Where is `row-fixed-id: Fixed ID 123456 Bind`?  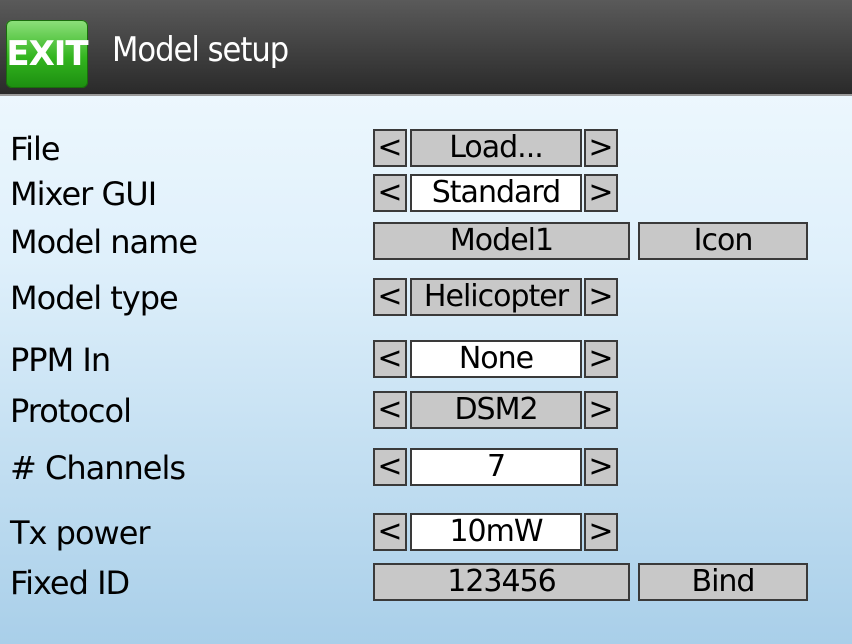 row-fixed-id: Fixed ID 123456 Bind is located at coordinates (426, 583).